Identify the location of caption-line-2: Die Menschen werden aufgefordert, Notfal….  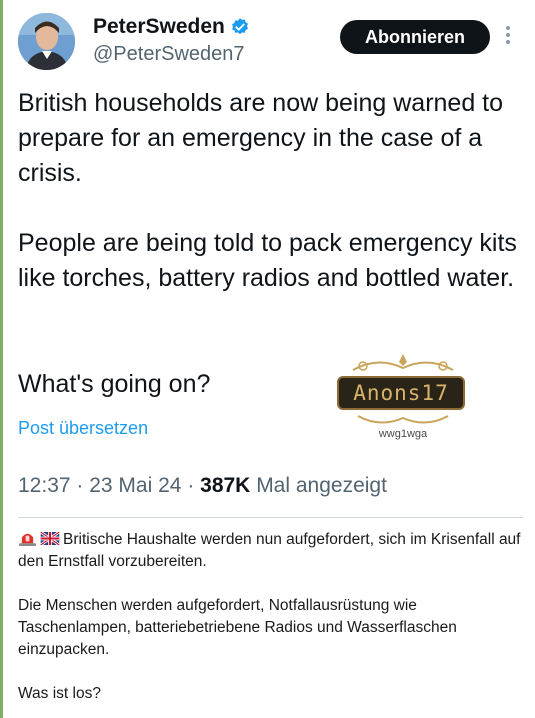
(237, 627).